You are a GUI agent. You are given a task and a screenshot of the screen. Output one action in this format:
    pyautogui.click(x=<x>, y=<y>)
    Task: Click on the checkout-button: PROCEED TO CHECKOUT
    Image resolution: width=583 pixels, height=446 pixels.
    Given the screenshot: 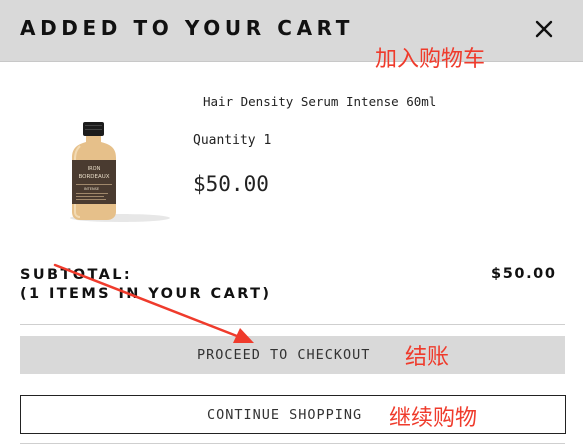 What is the action you would take?
    pyautogui.click(x=292, y=355)
    